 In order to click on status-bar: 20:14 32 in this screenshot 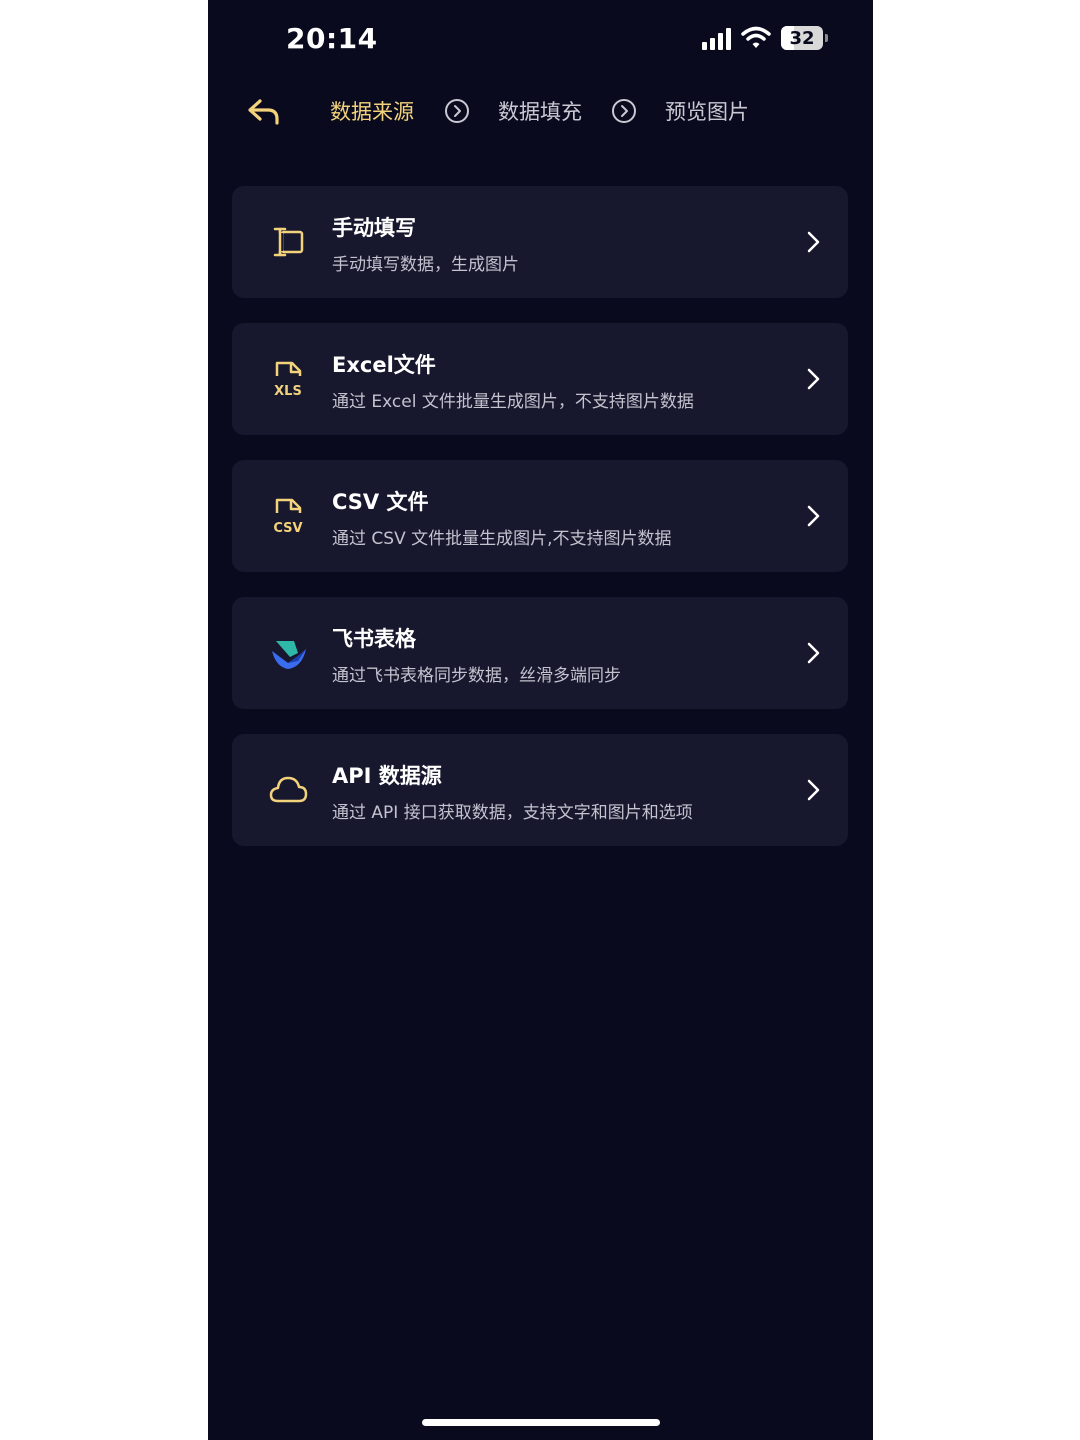, I will do `click(540, 40)`.